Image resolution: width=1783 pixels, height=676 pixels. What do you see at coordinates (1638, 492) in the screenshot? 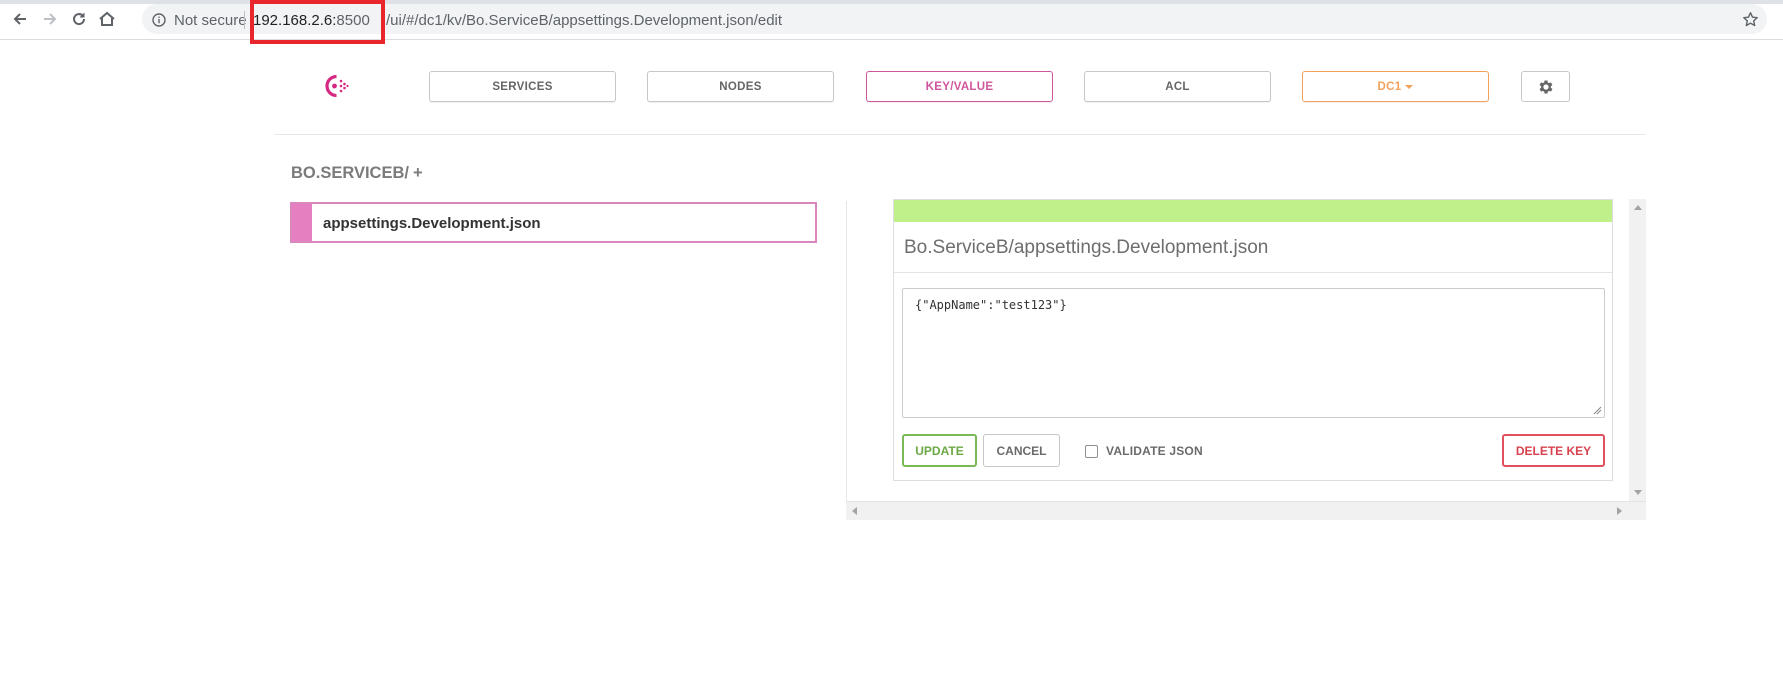
I see `scroll-down-arrow-icon` at bounding box center [1638, 492].